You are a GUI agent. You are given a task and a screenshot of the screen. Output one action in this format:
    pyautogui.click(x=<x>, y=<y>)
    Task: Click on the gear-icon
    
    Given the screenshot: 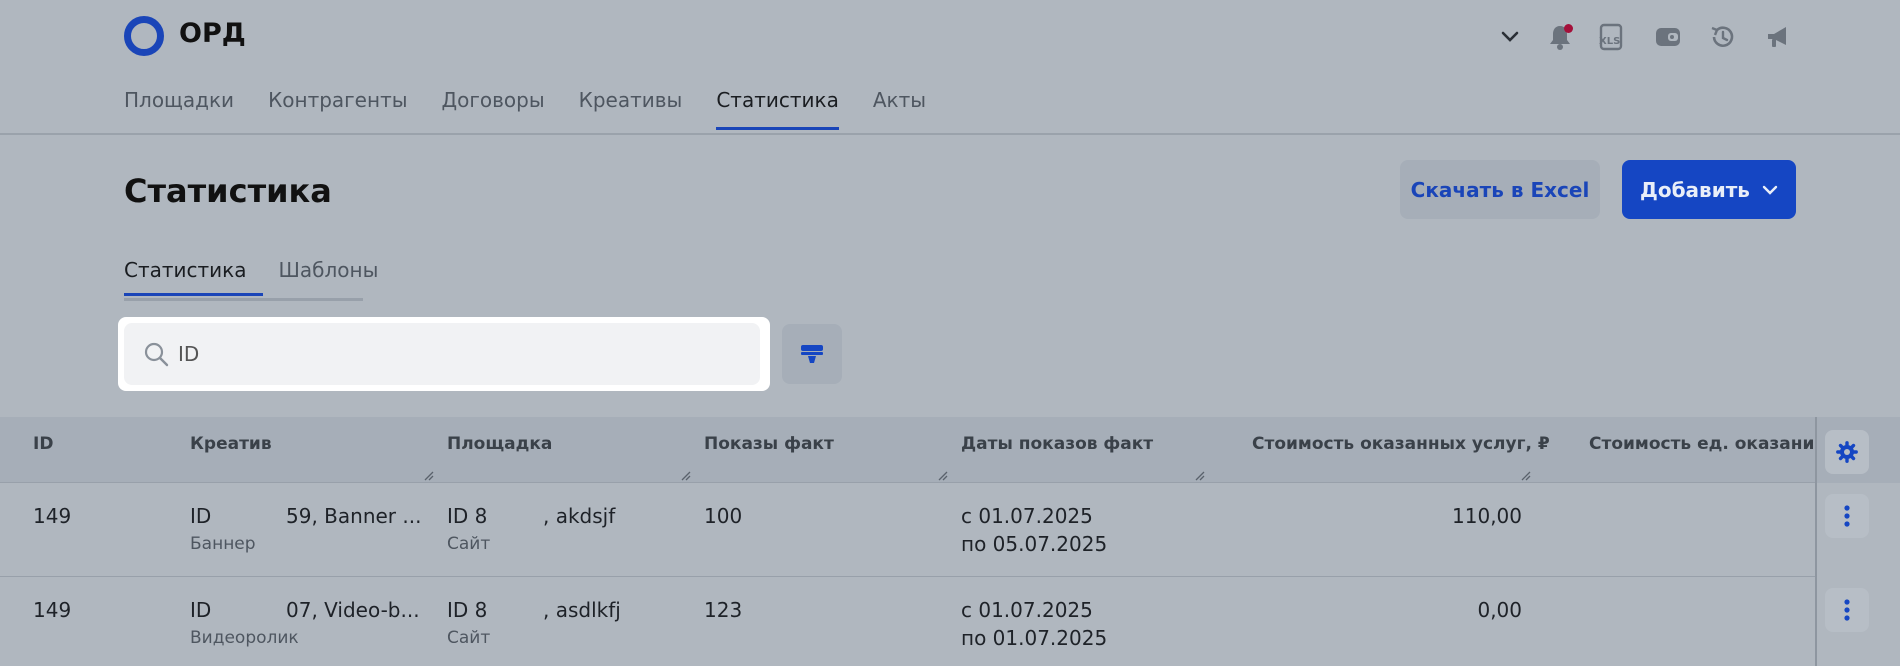 What is the action you would take?
    pyautogui.click(x=1847, y=452)
    